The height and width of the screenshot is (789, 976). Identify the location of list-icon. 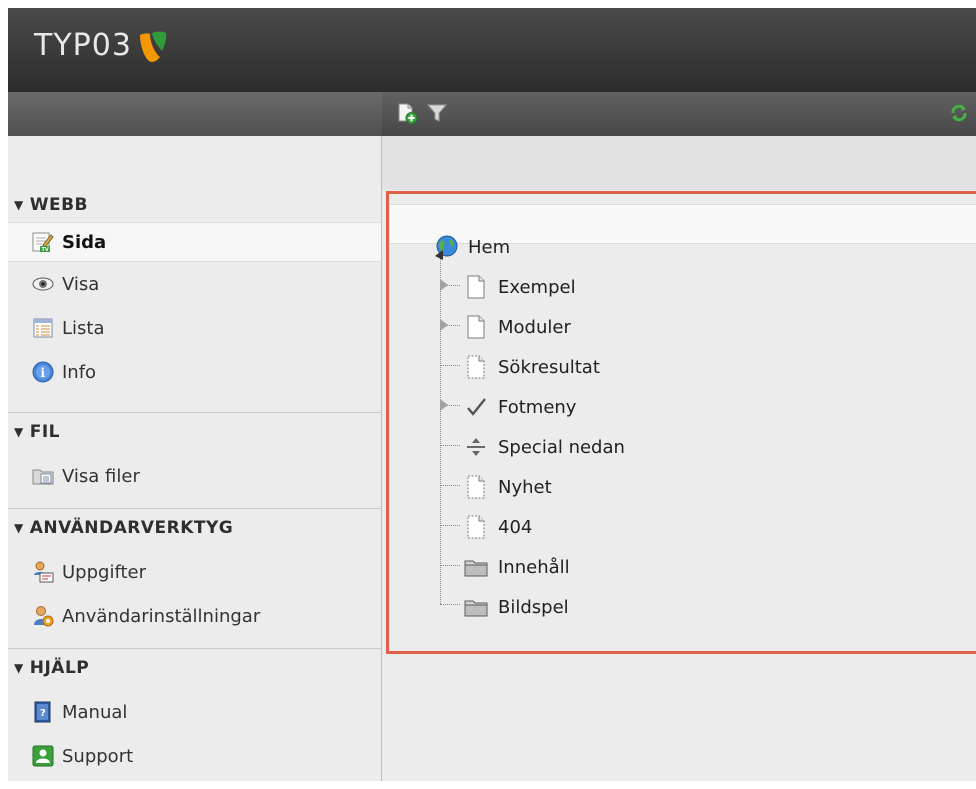
(43, 328).